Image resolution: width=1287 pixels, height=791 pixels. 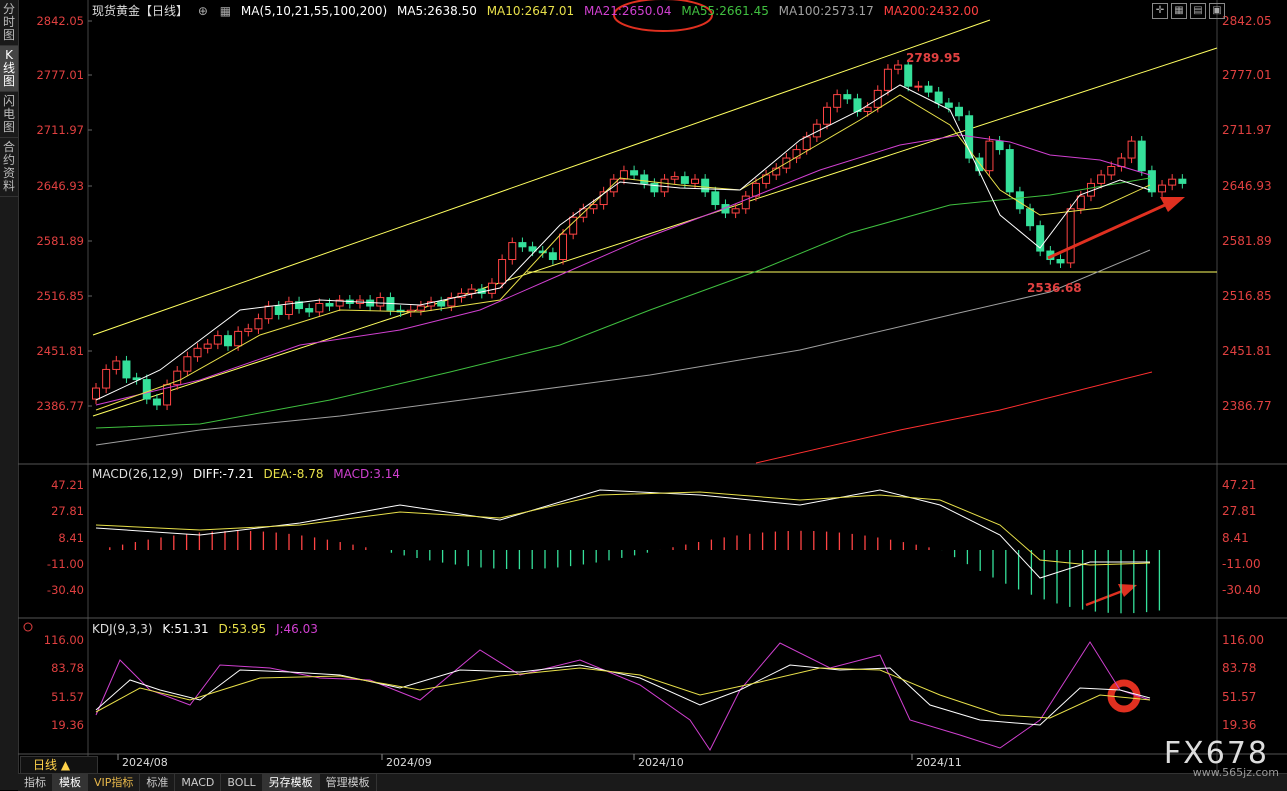 What do you see at coordinates (1247, 21) in the screenshot?
I see `price-tick-right: 2842.05` at bounding box center [1247, 21].